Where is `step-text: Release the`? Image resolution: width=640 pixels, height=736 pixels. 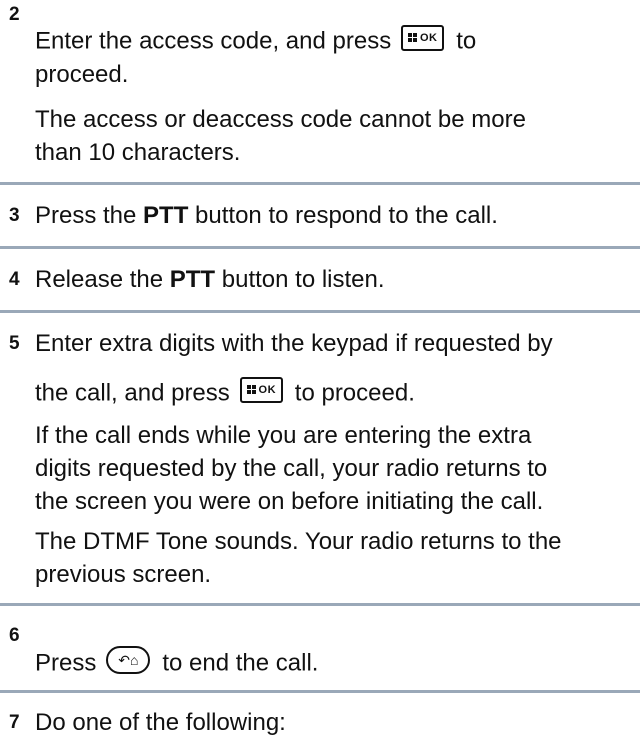
step-text: Release the is located at coordinates (102, 279).